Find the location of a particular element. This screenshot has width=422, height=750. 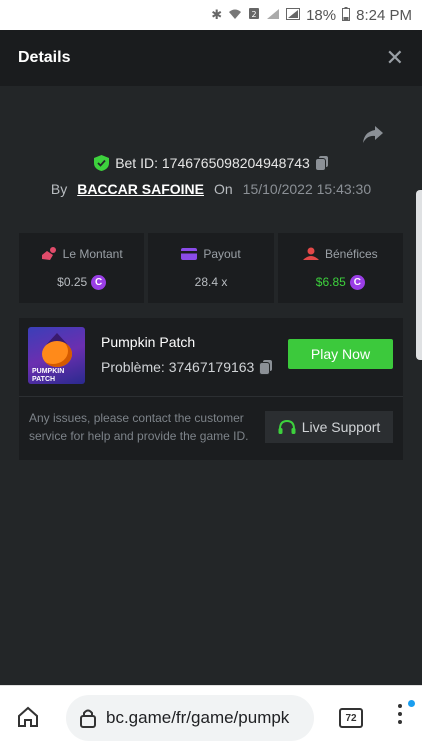

game-name: Pumpkin Patch is located at coordinates (148, 342).